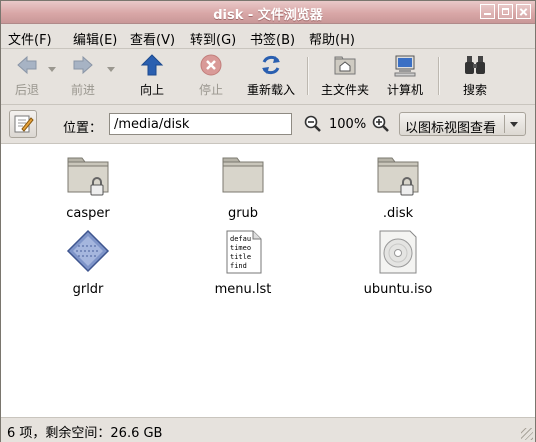 This screenshot has height=442, width=536. I want to click on menu-view: 查看(V), so click(152, 38).